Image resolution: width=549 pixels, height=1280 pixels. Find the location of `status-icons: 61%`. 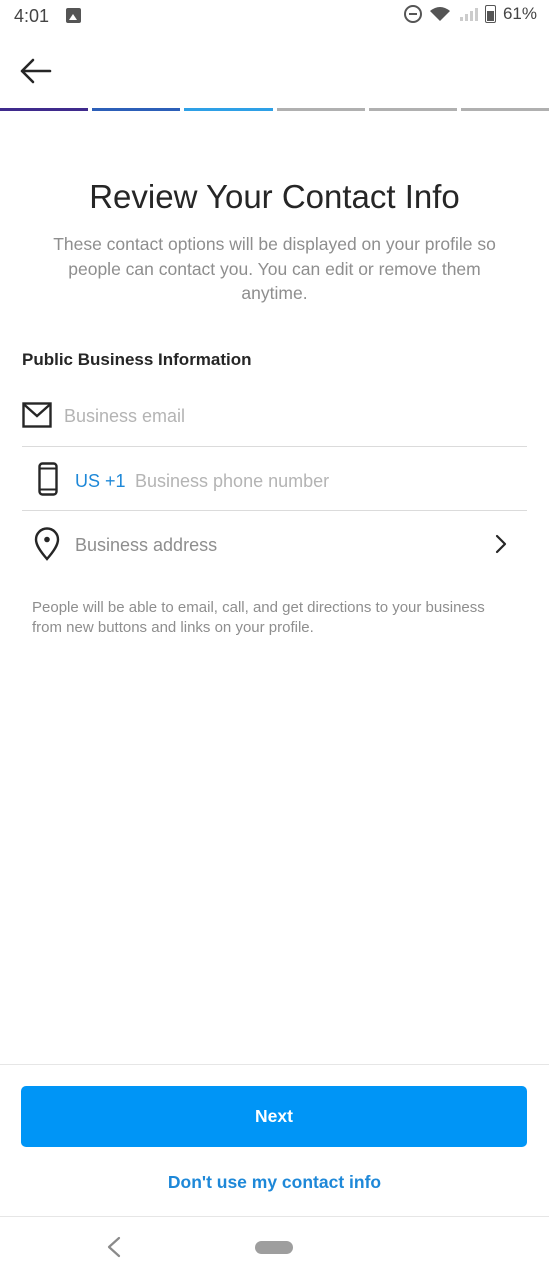

status-icons: 61% is located at coordinates (470, 14).